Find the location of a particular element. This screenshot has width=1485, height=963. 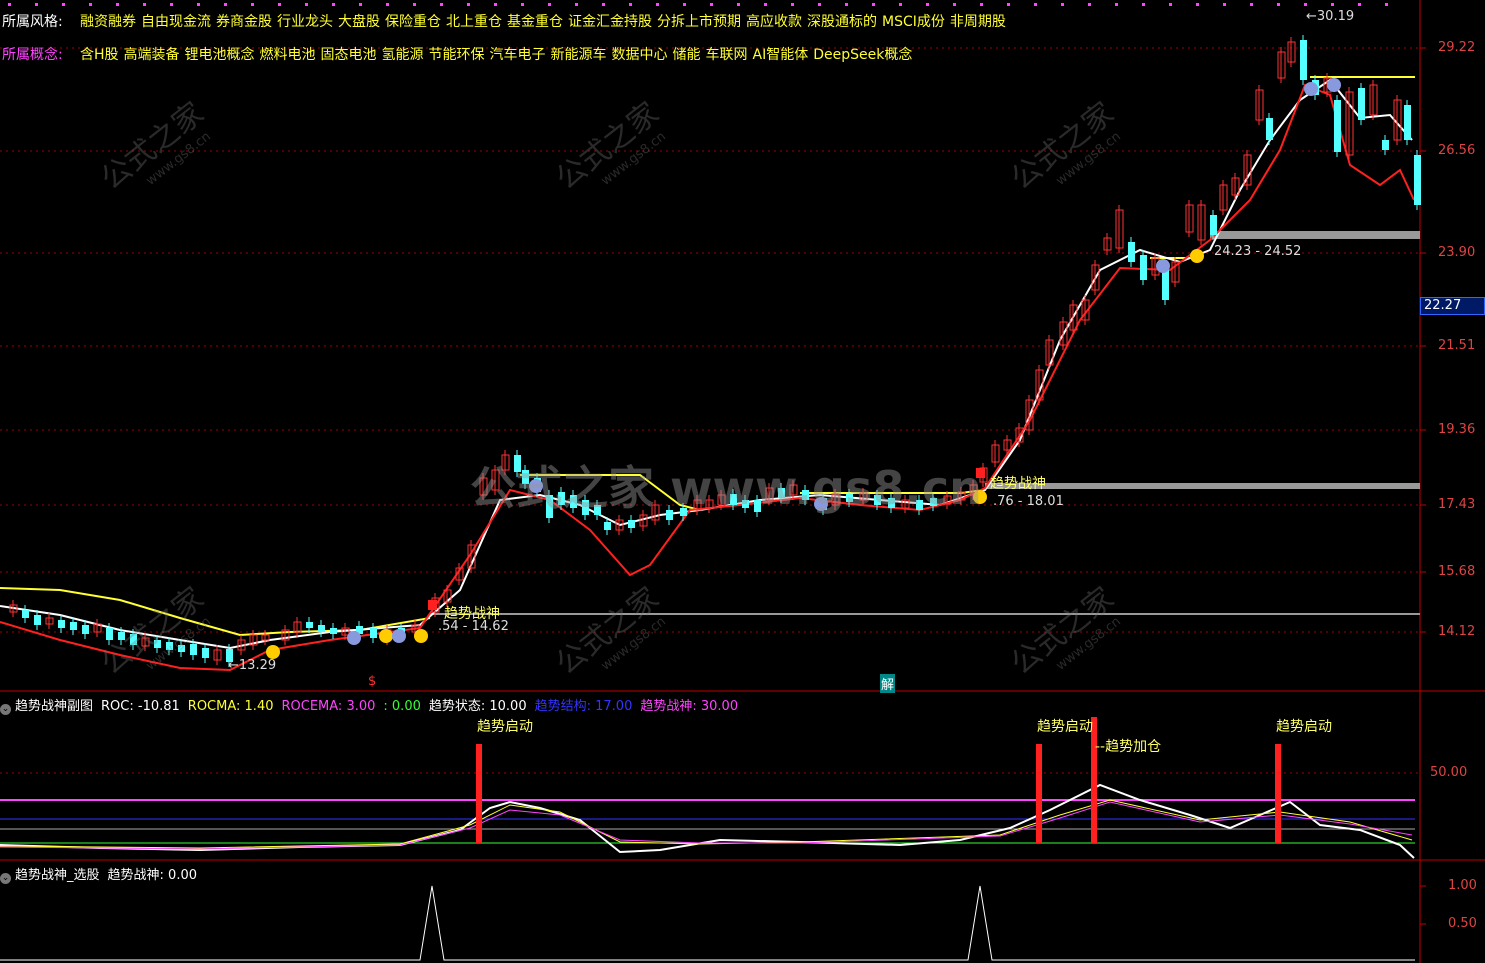

legend-item: ROCMA: 1.40 is located at coordinates (231, 706).